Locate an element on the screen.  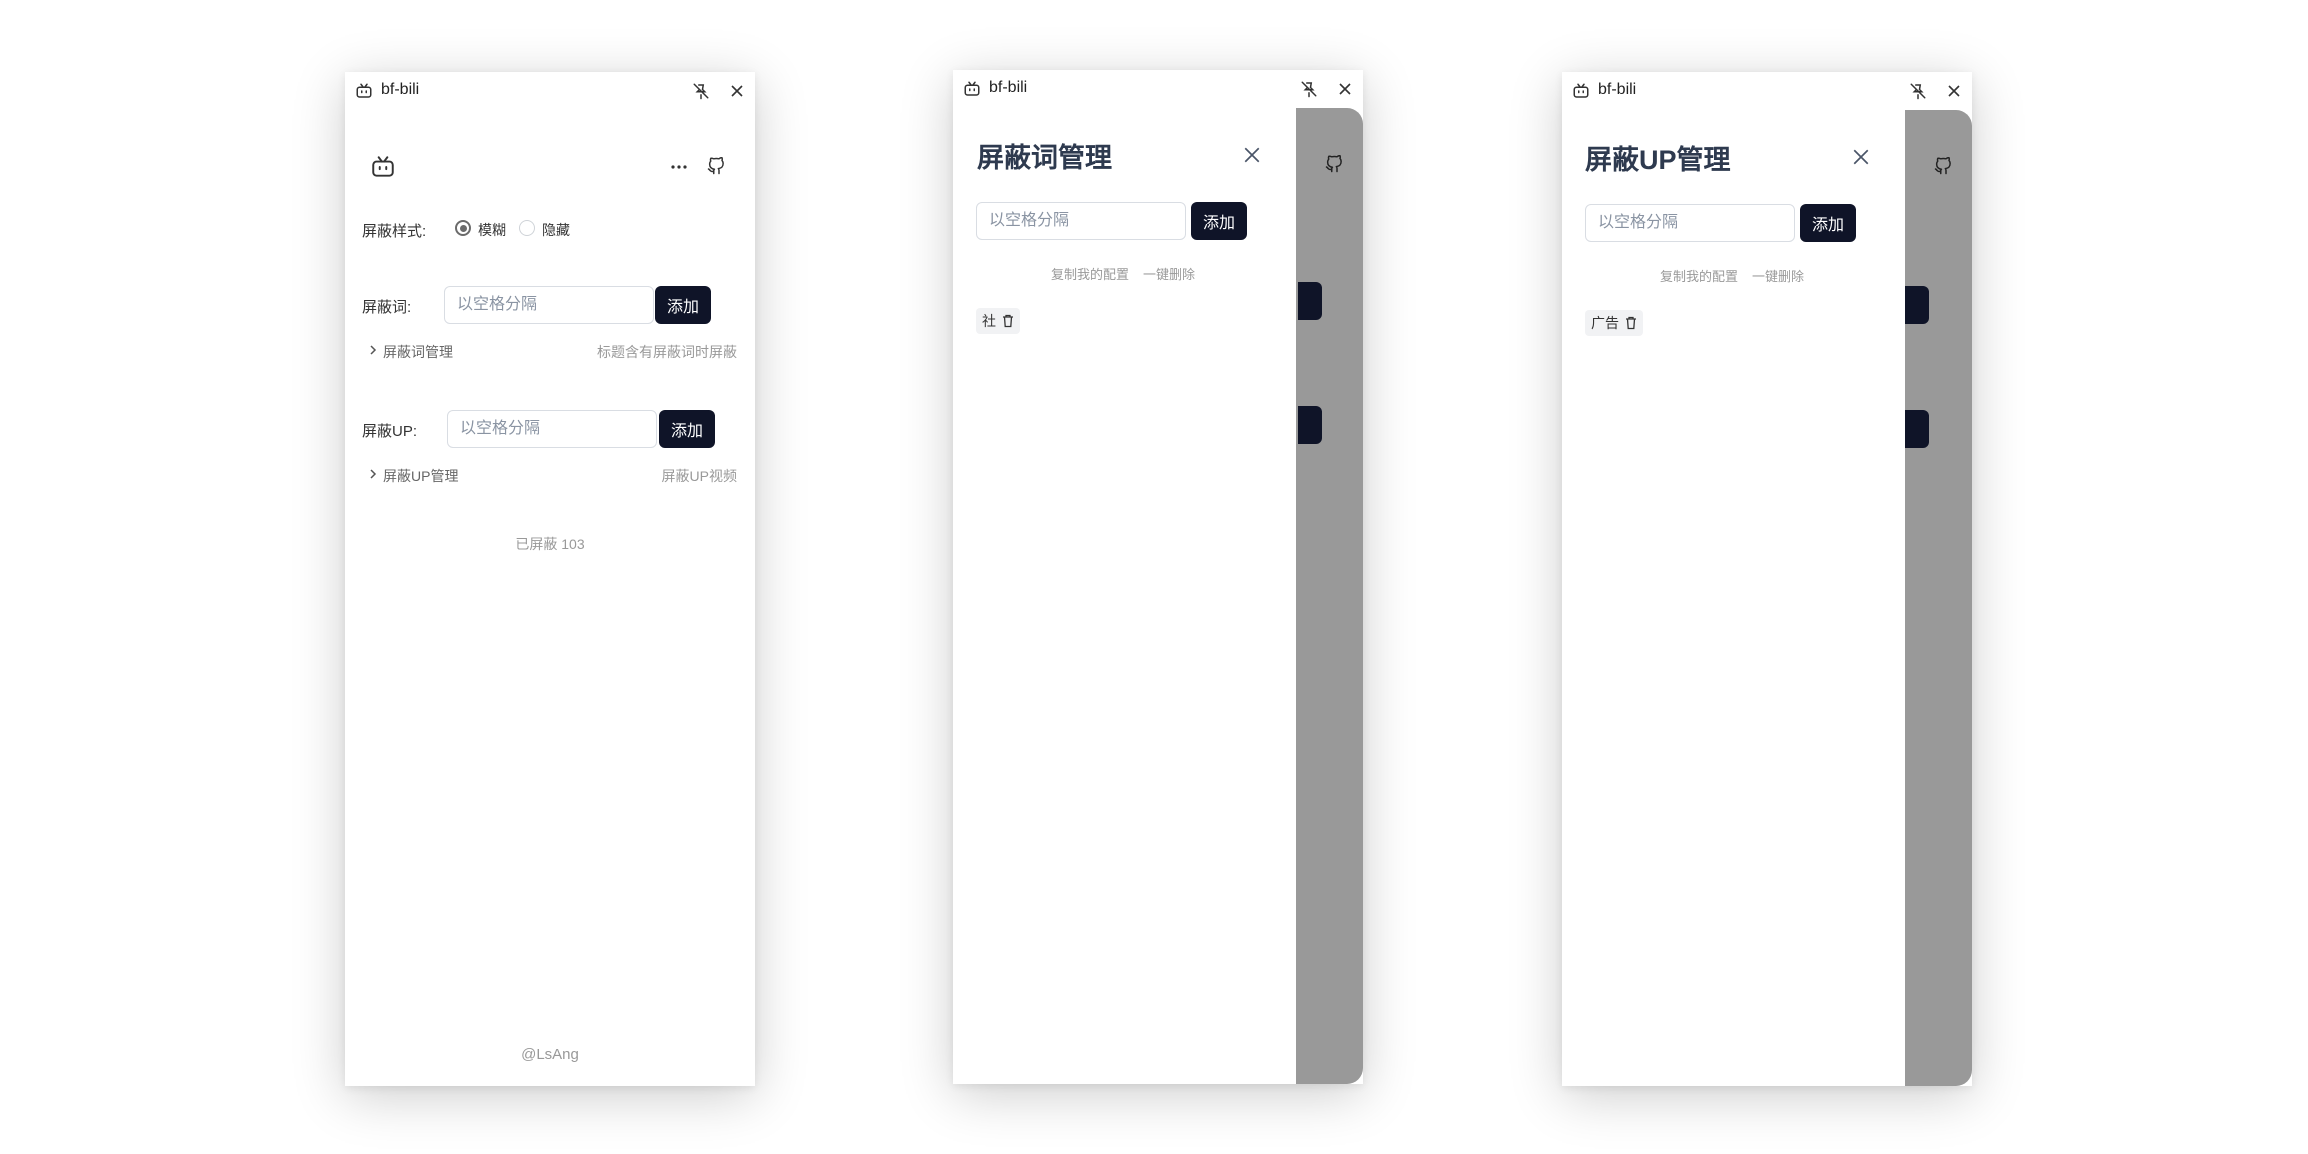
word-label: 屏蔽词: is located at coordinates (387, 307).